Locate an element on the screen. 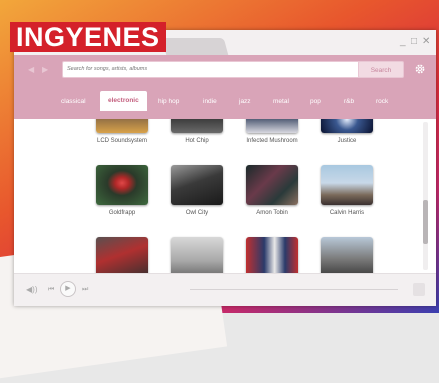  search-header: ◀ ▶ Search is located at coordinates (225, 71).